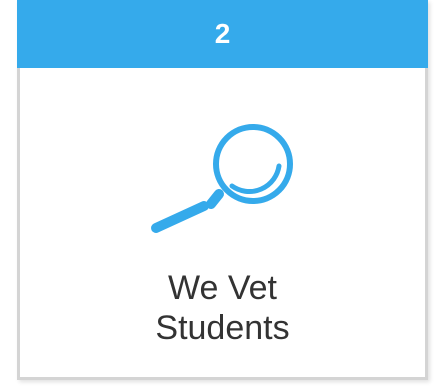 Image resolution: width=441 pixels, height=392 pixels. What do you see at coordinates (222, 308) in the screenshot?
I see `card-title: We Vet Students` at bounding box center [222, 308].